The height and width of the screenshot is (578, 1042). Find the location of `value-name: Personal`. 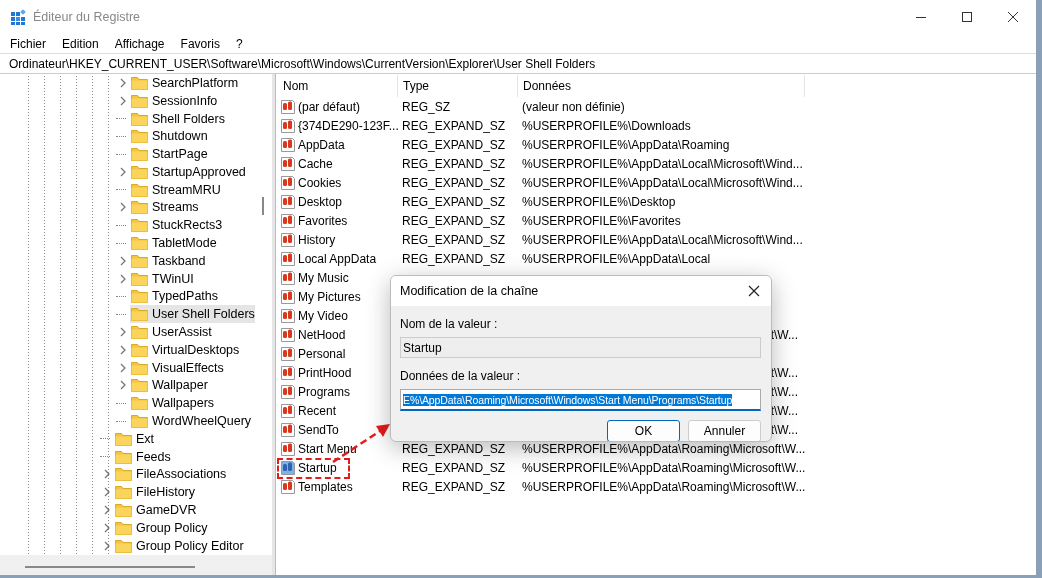

value-name: Personal is located at coordinates (313, 353).